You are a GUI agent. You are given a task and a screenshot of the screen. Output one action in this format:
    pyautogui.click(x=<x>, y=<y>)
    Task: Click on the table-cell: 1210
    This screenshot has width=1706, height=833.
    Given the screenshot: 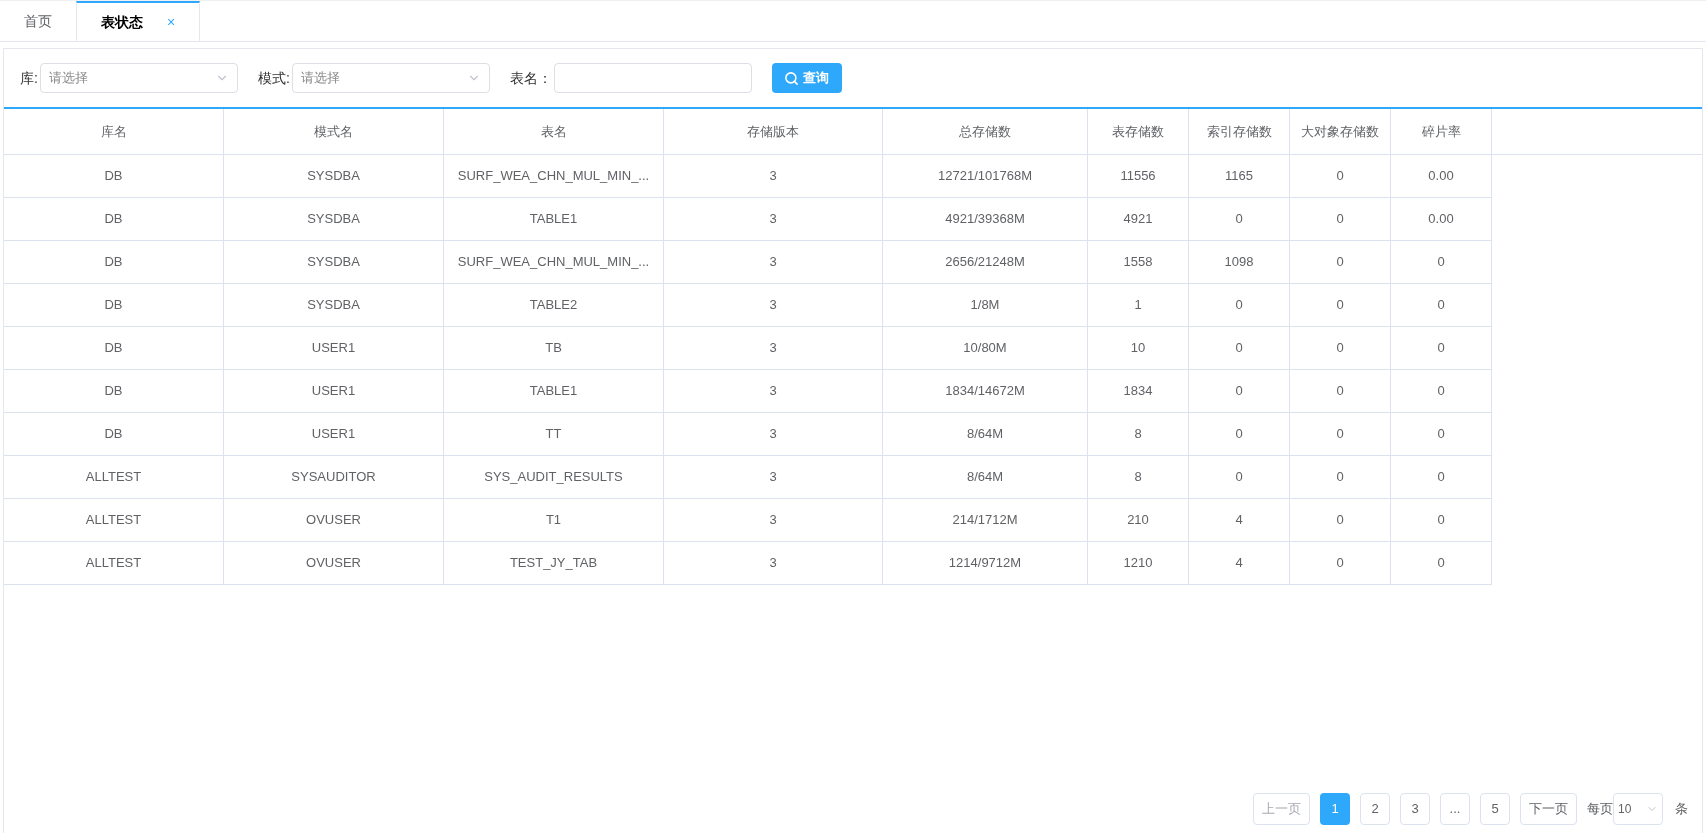 What is the action you would take?
    pyautogui.click(x=1138, y=563)
    